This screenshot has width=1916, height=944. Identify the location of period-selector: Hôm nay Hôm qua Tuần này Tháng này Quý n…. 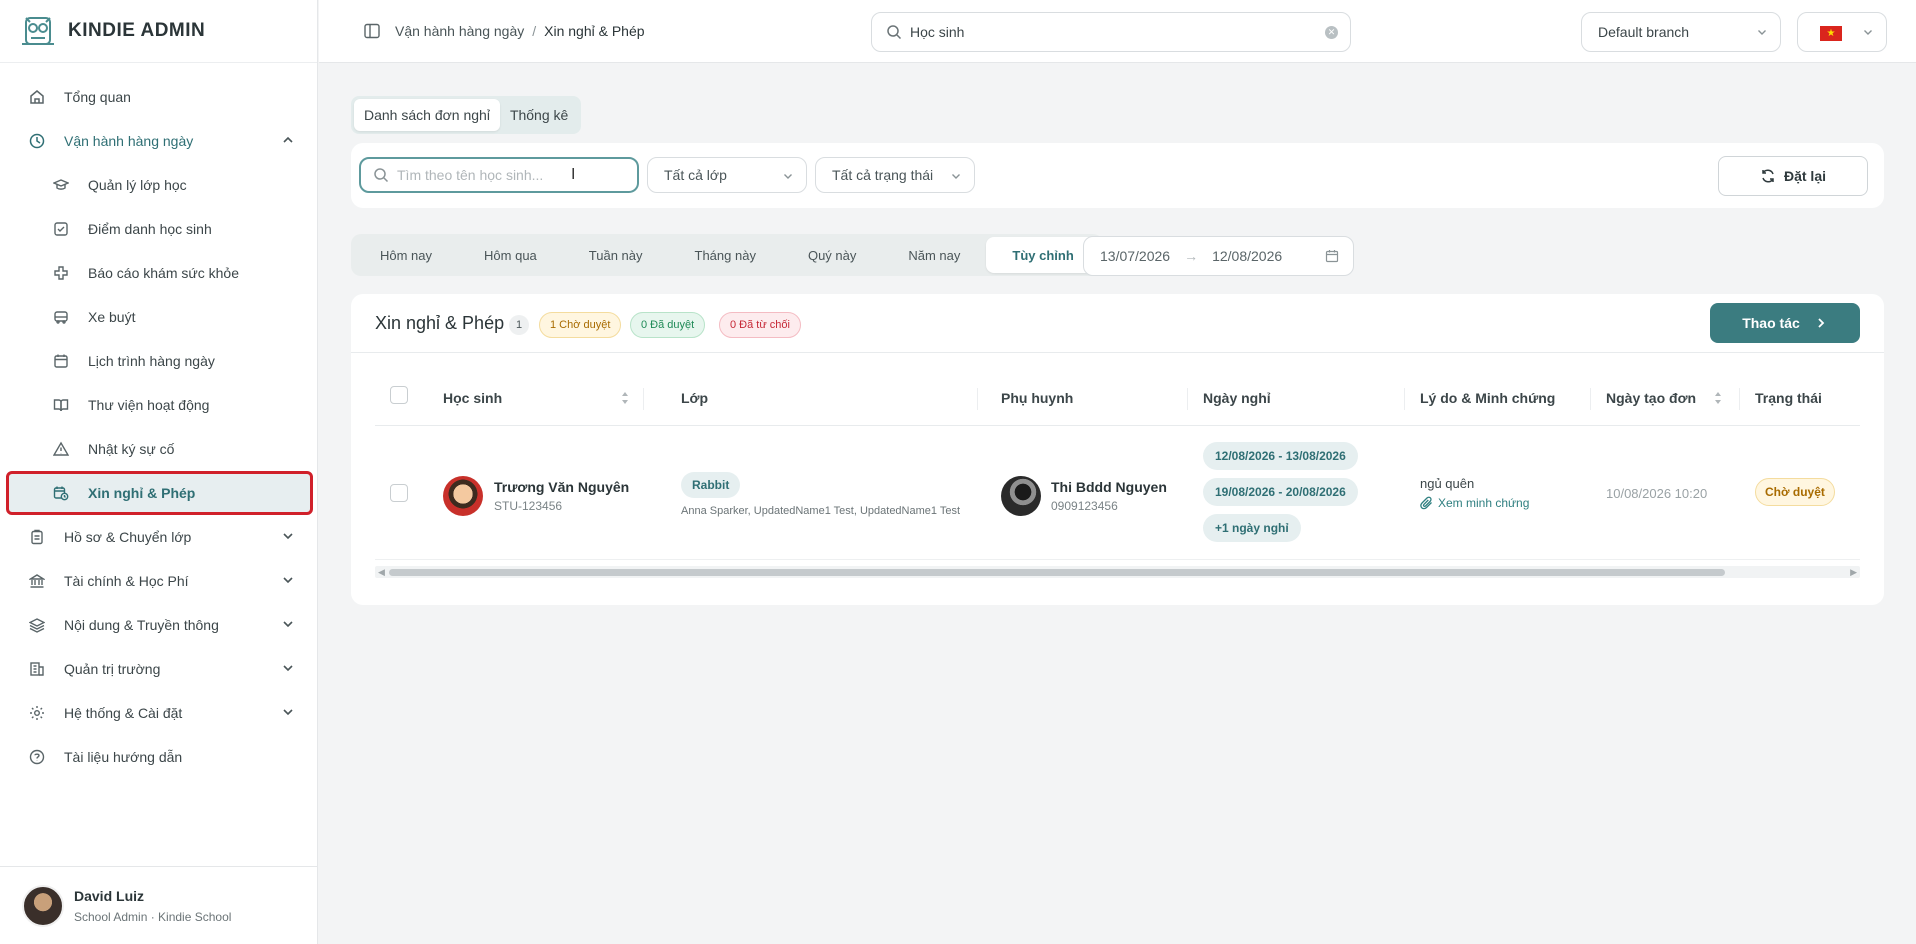
(727, 255).